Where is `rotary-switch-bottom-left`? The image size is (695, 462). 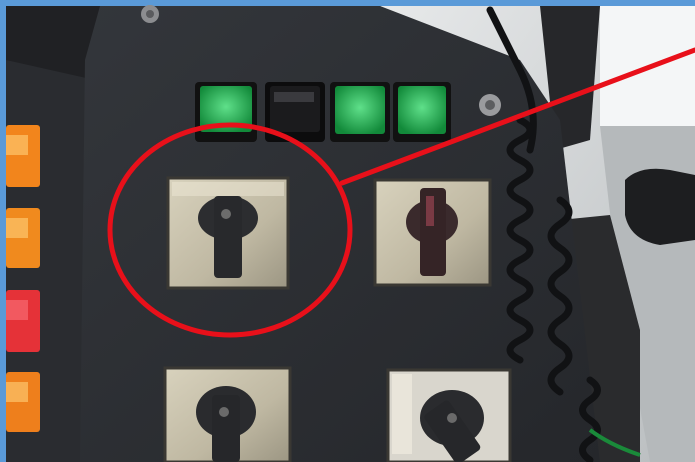
rotary-switch-bottom-left is located at coordinates (227, 414).